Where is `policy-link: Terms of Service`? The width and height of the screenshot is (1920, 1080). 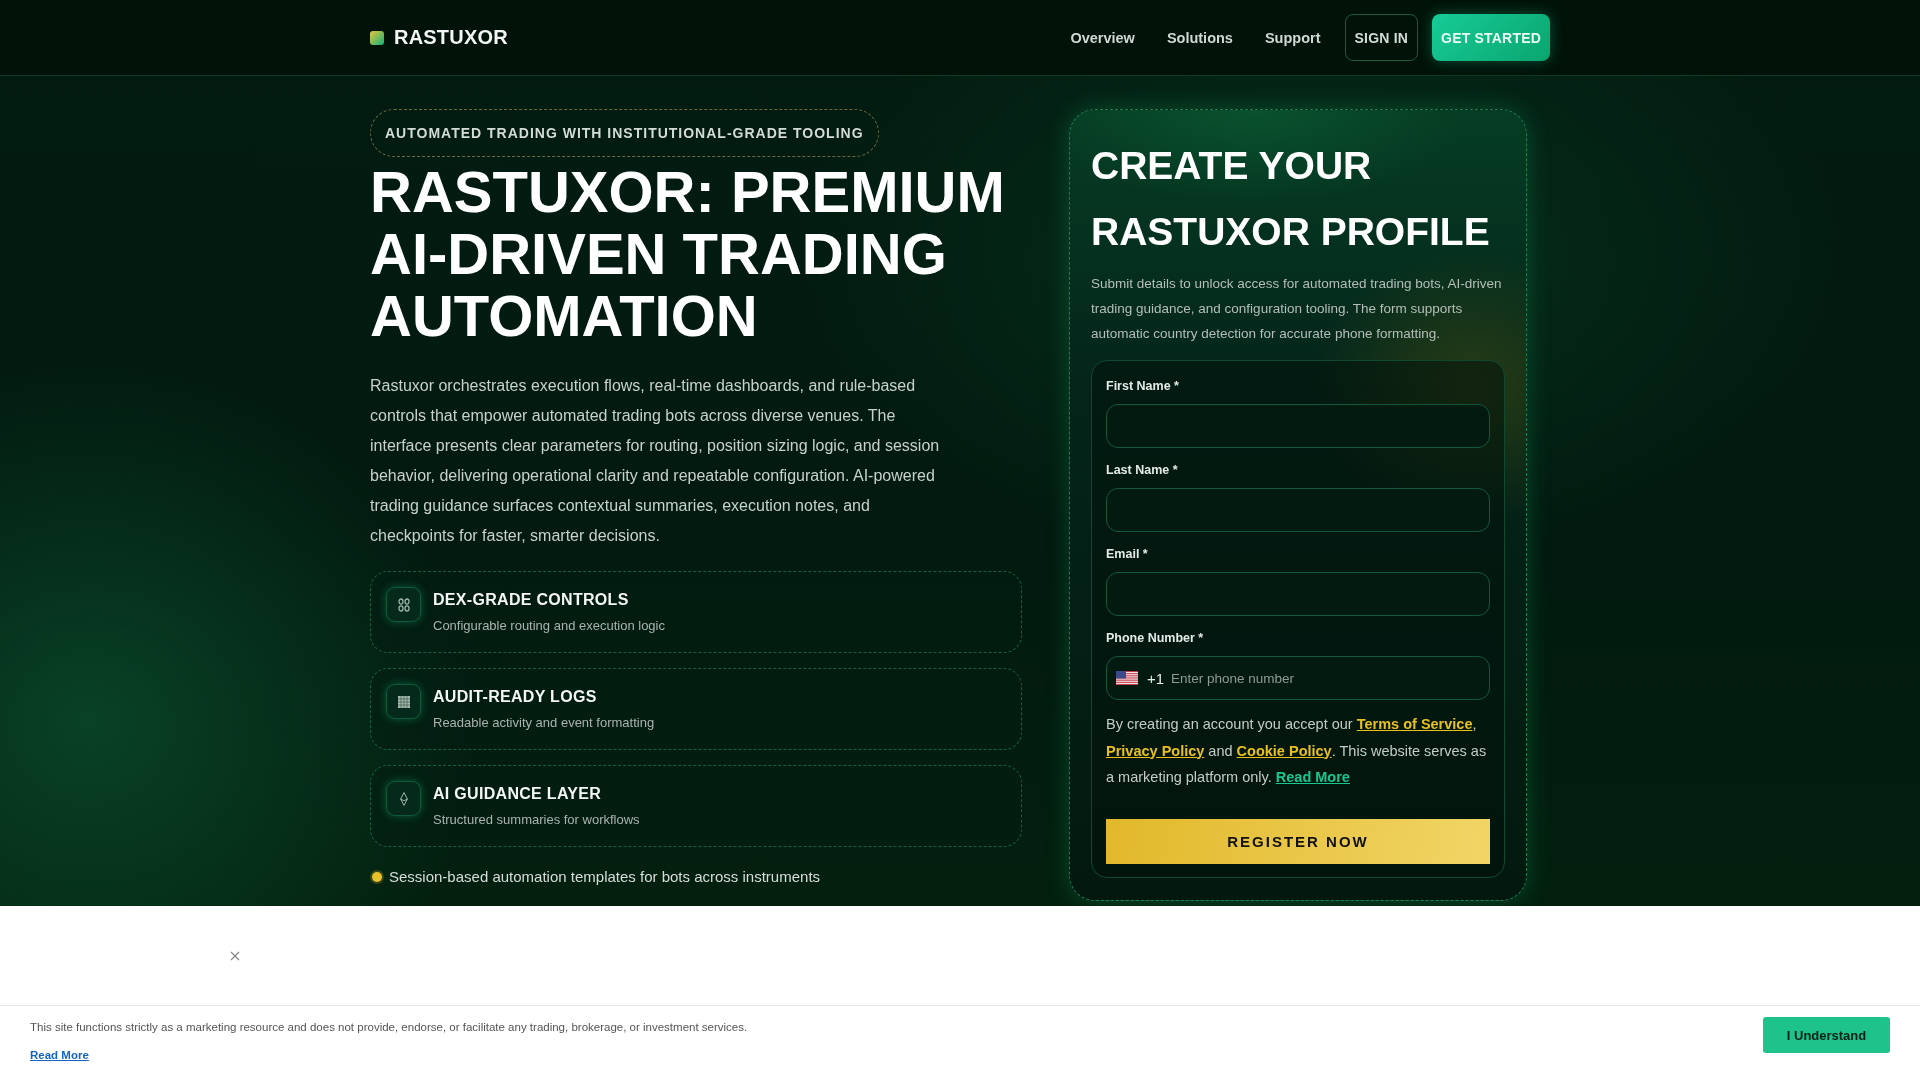
policy-link: Terms of Service is located at coordinates (1414, 724).